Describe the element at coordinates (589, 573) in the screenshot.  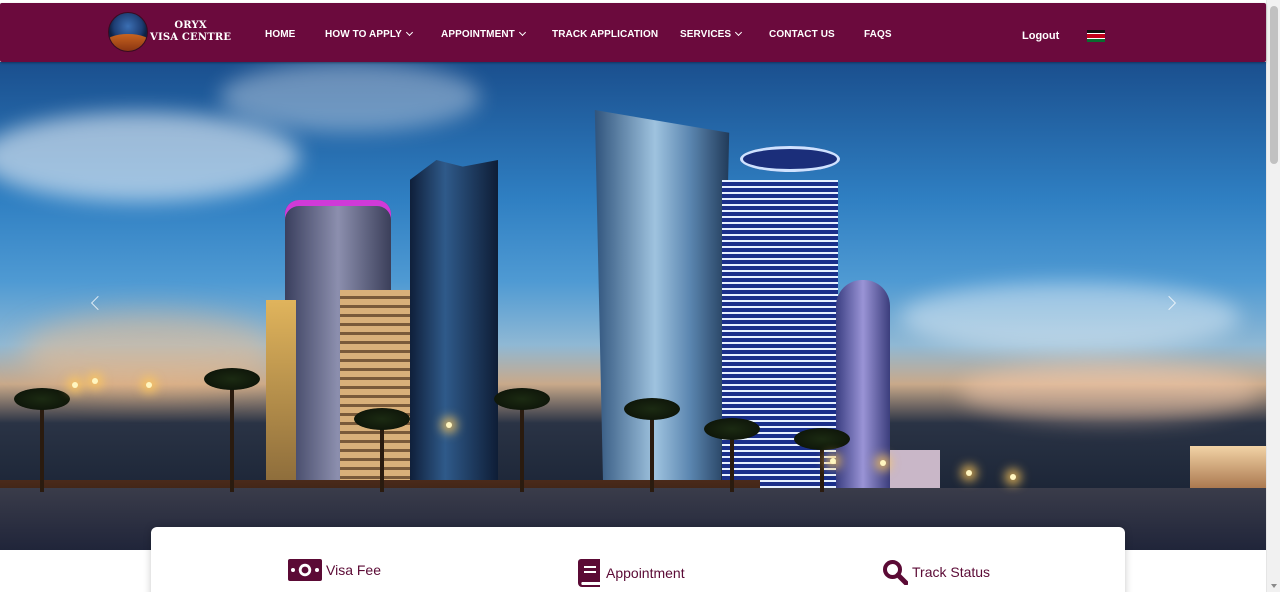
I see `book-icon` at that location.